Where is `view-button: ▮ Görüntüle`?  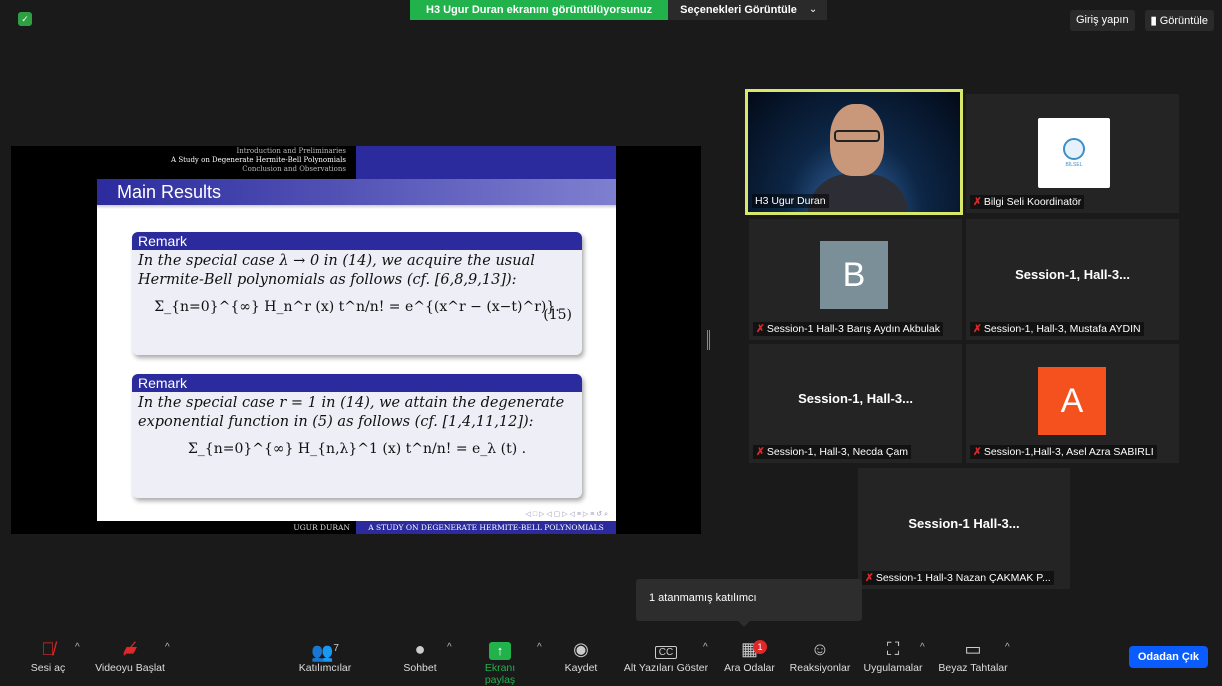
view-button: ▮ Görüntüle is located at coordinates (1179, 20).